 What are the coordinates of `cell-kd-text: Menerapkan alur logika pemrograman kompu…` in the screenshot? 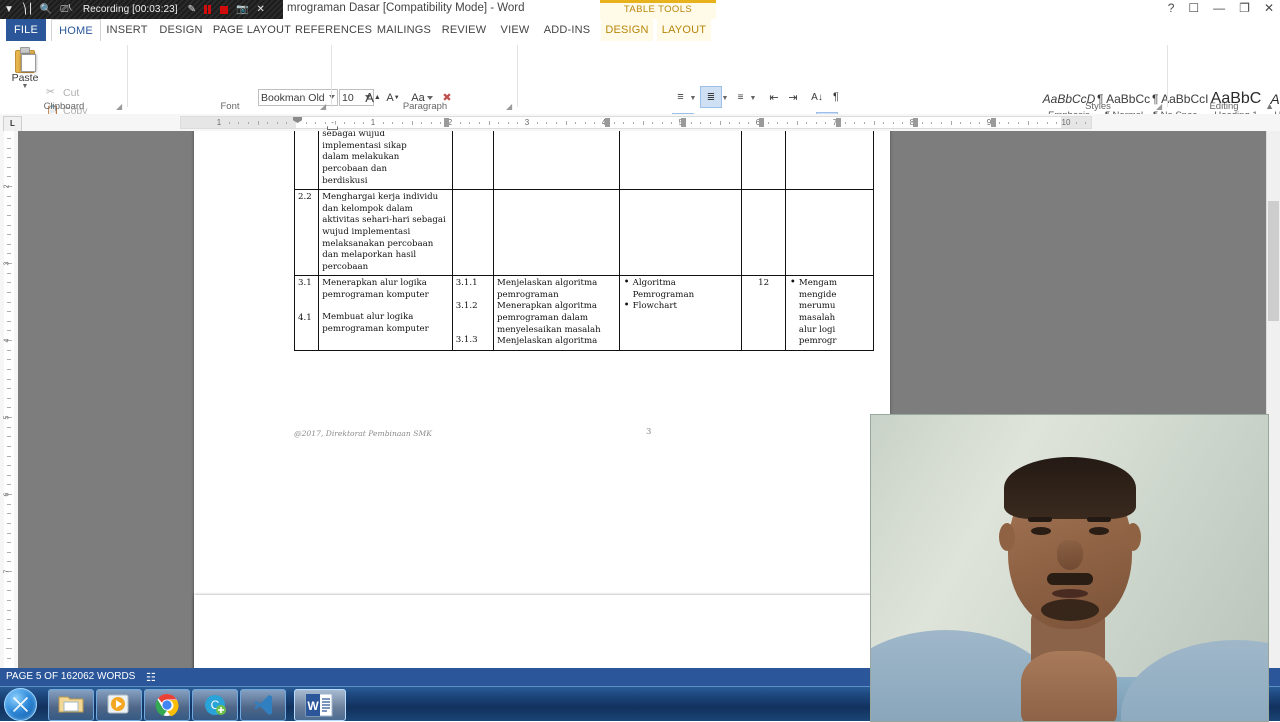 It's located at (385, 313).